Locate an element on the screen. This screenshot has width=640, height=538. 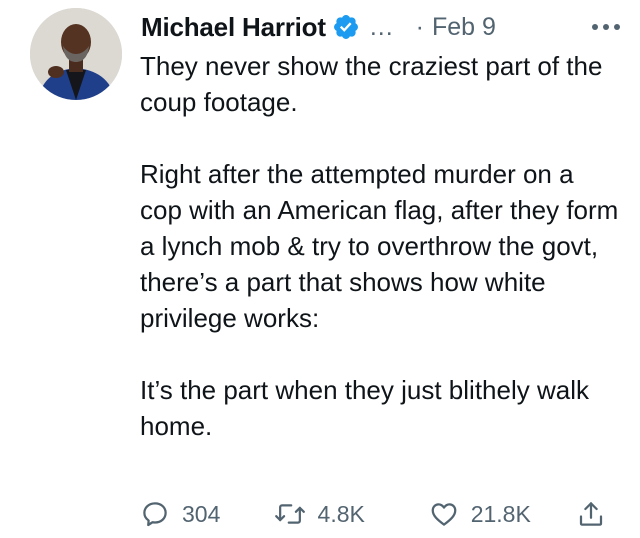
retweet-icon is located at coordinates (290, 514).